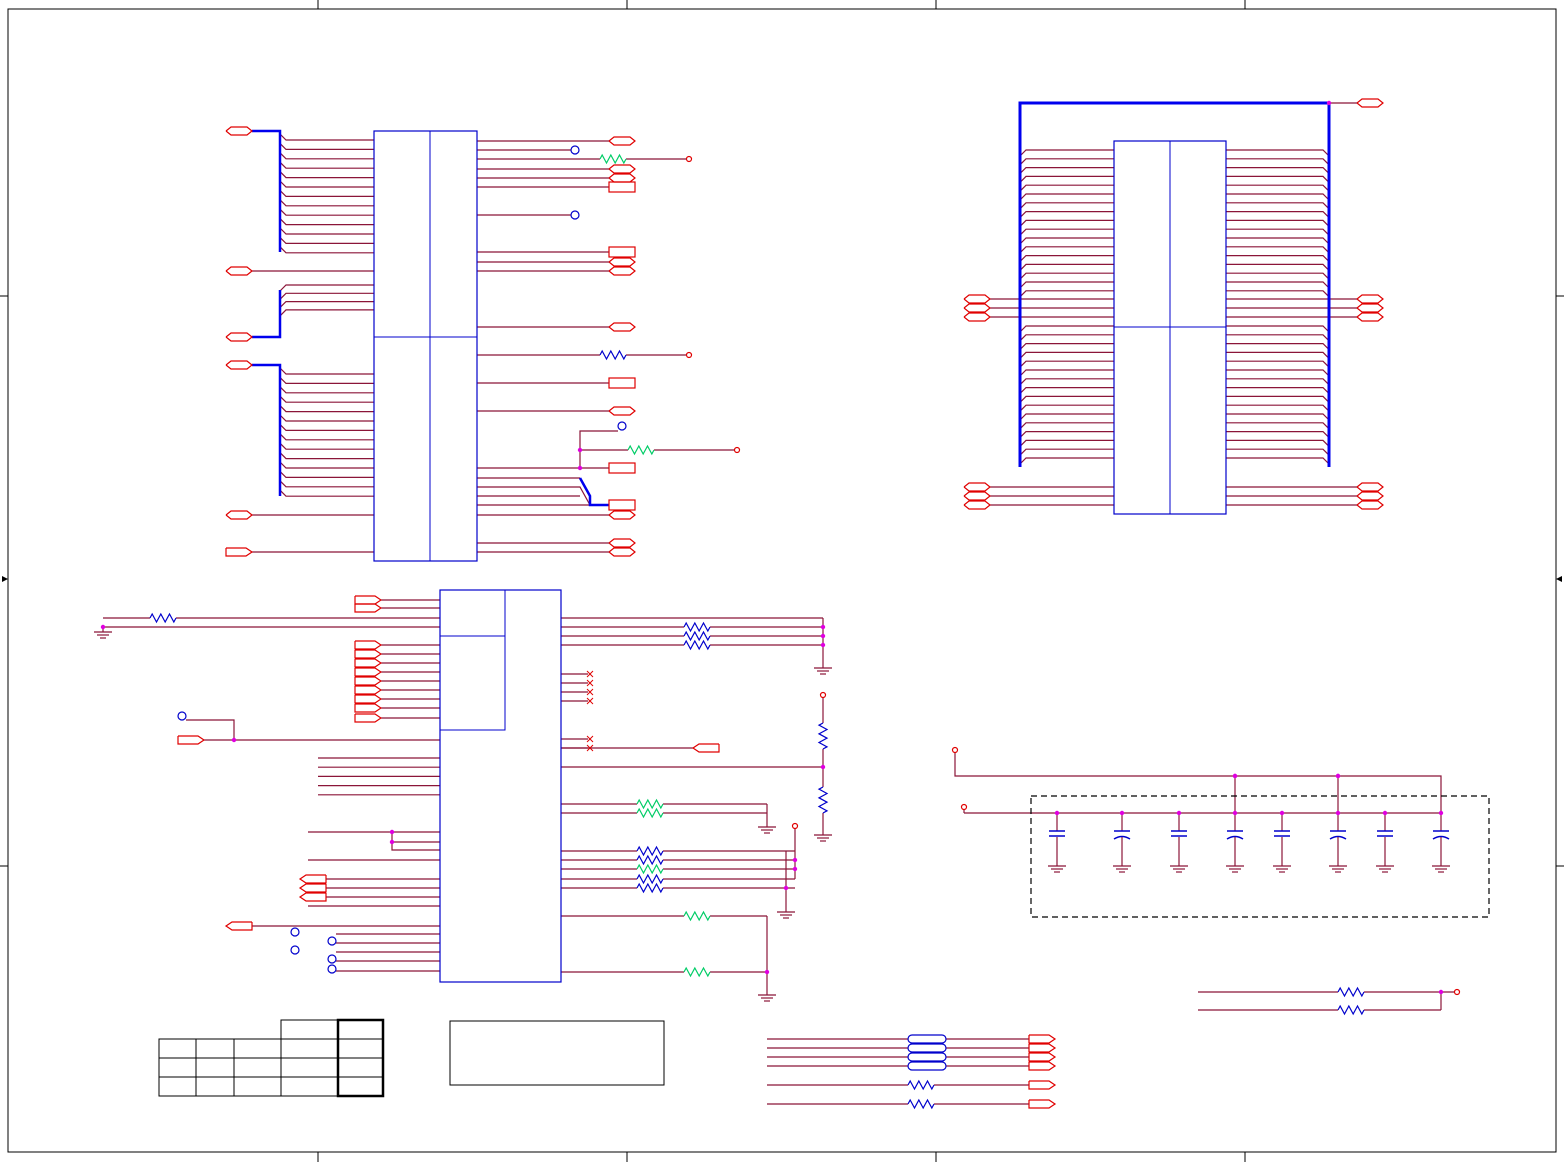 This screenshot has height=1162, width=1564. I want to click on ferrite-bead-icon, so click(927, 1039).